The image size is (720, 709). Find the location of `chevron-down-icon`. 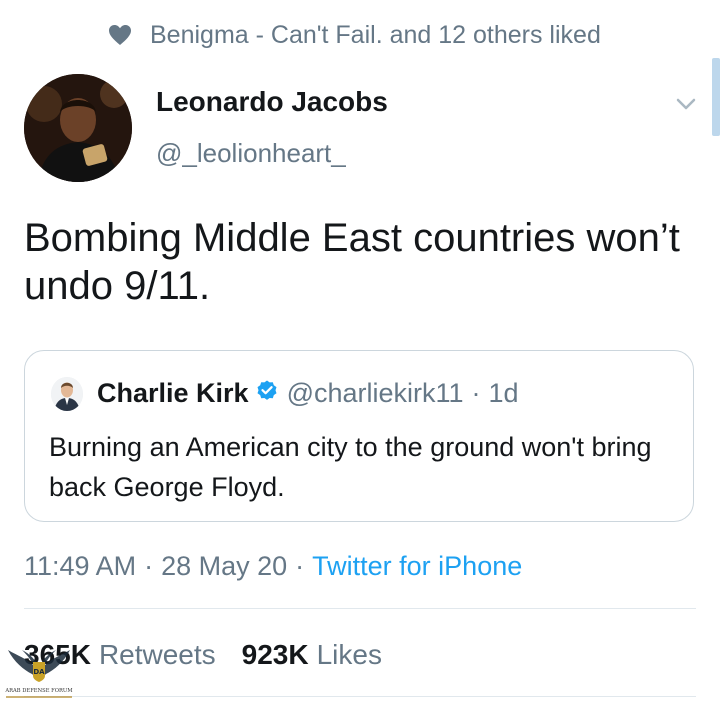

chevron-down-icon is located at coordinates (686, 104).